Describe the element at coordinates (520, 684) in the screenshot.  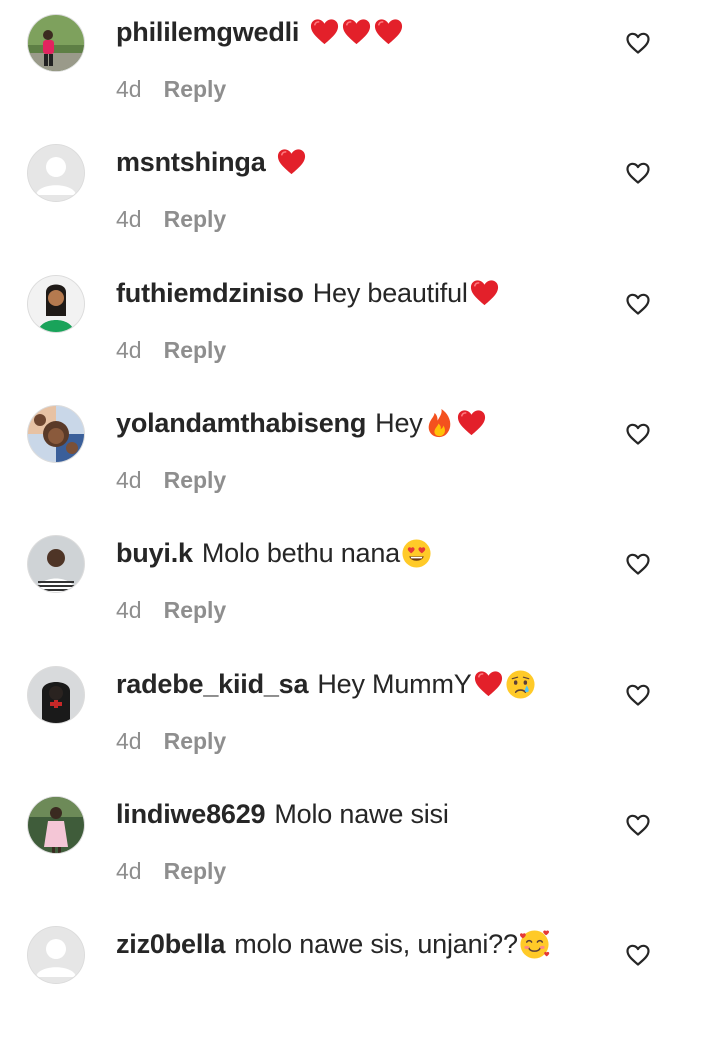
I see `crying-face-emoji-icon` at that location.